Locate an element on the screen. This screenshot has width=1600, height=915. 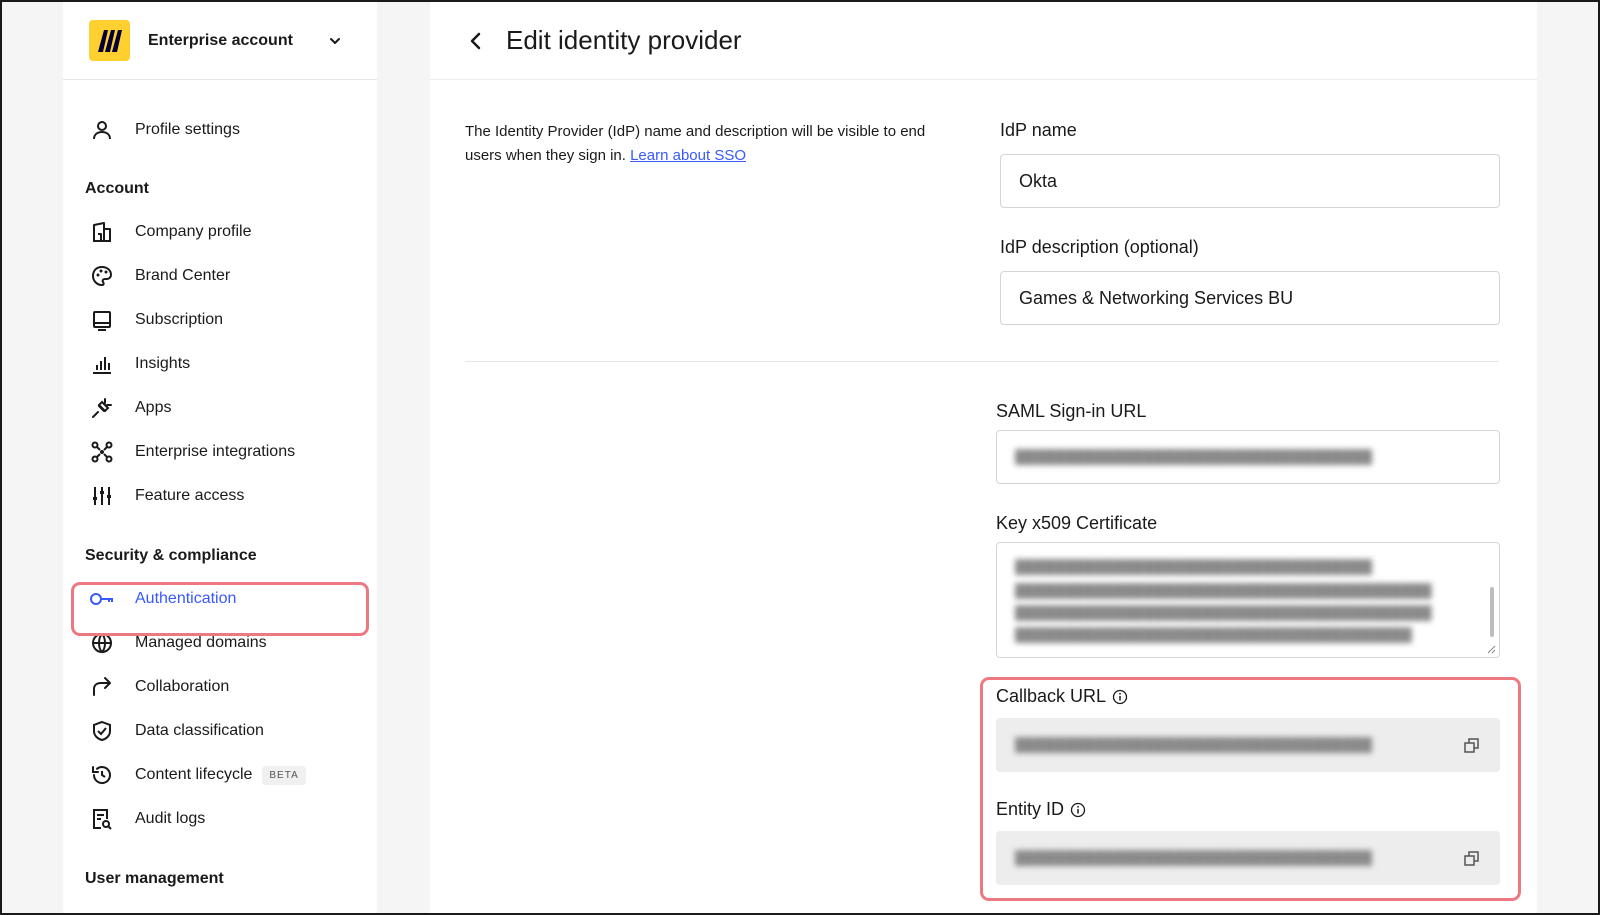
sidebar-item-label: Brand Center is located at coordinates (183, 275).